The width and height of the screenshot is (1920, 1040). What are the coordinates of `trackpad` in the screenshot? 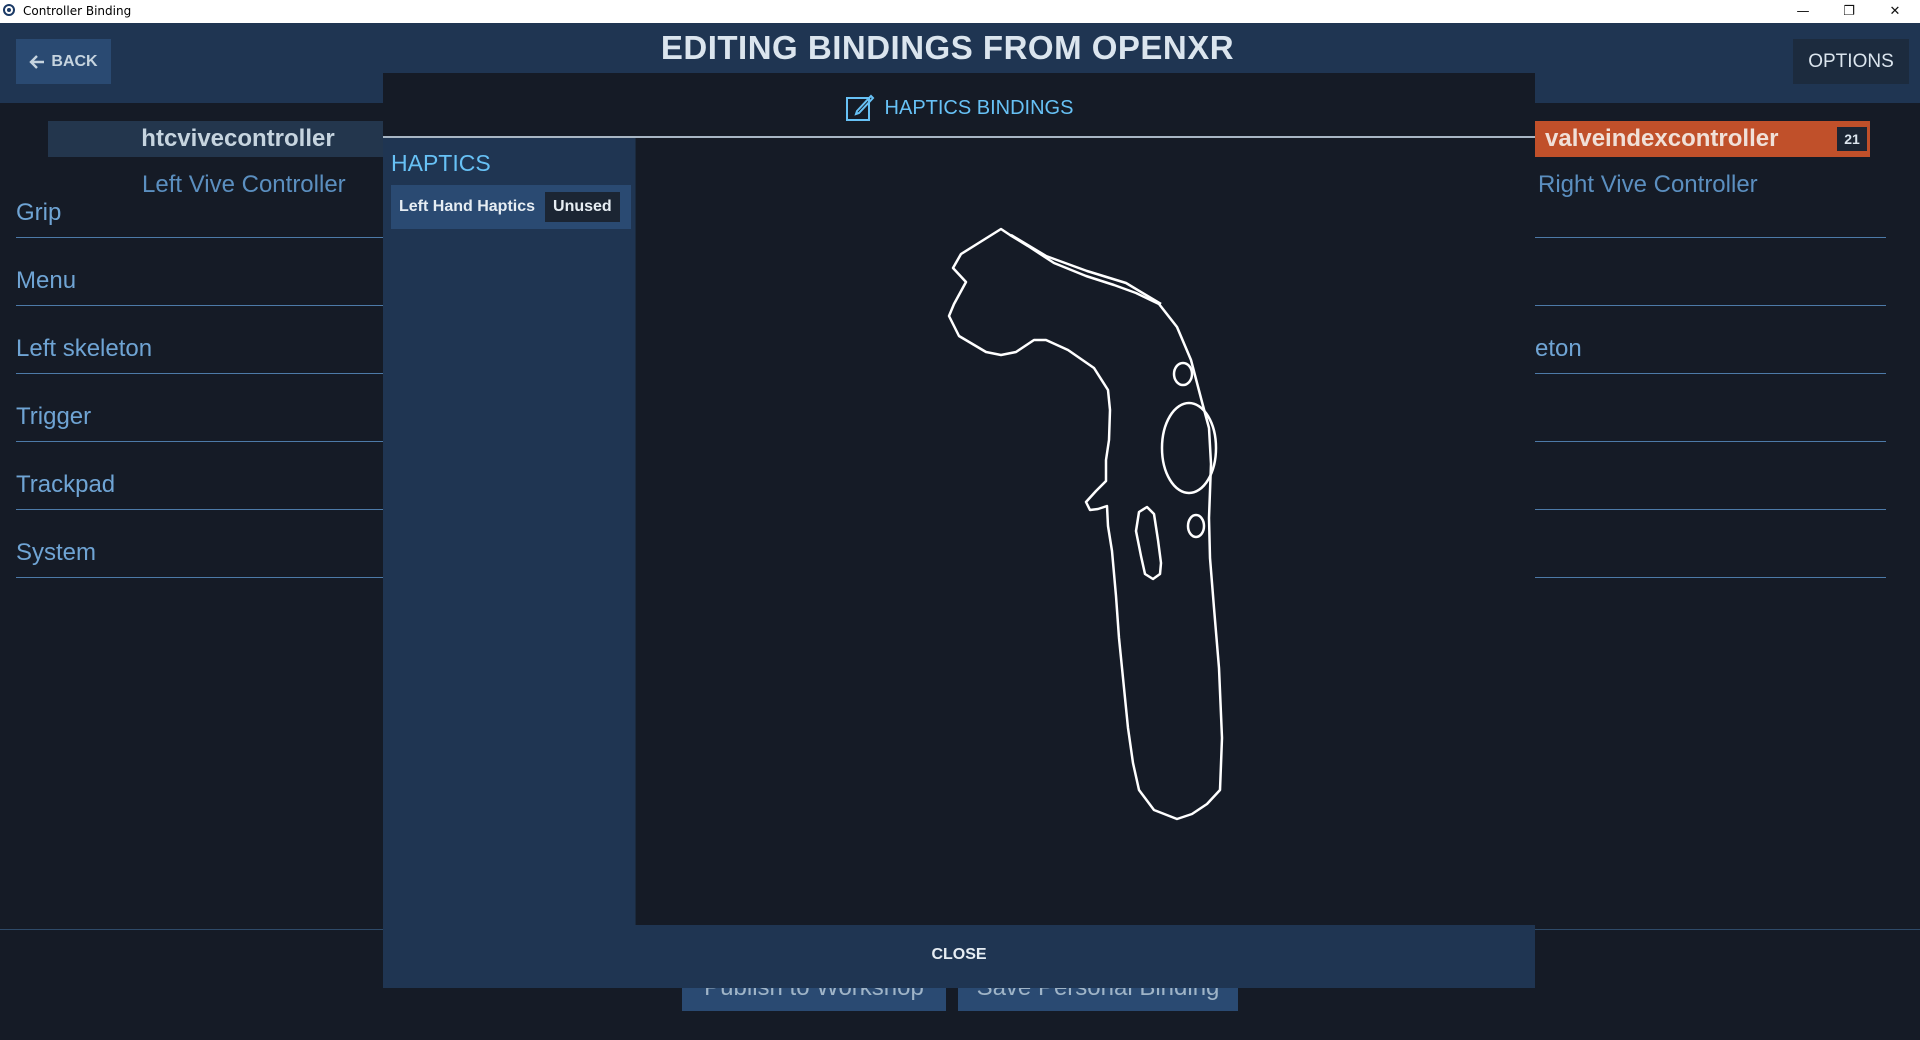 It's located at (1189, 448).